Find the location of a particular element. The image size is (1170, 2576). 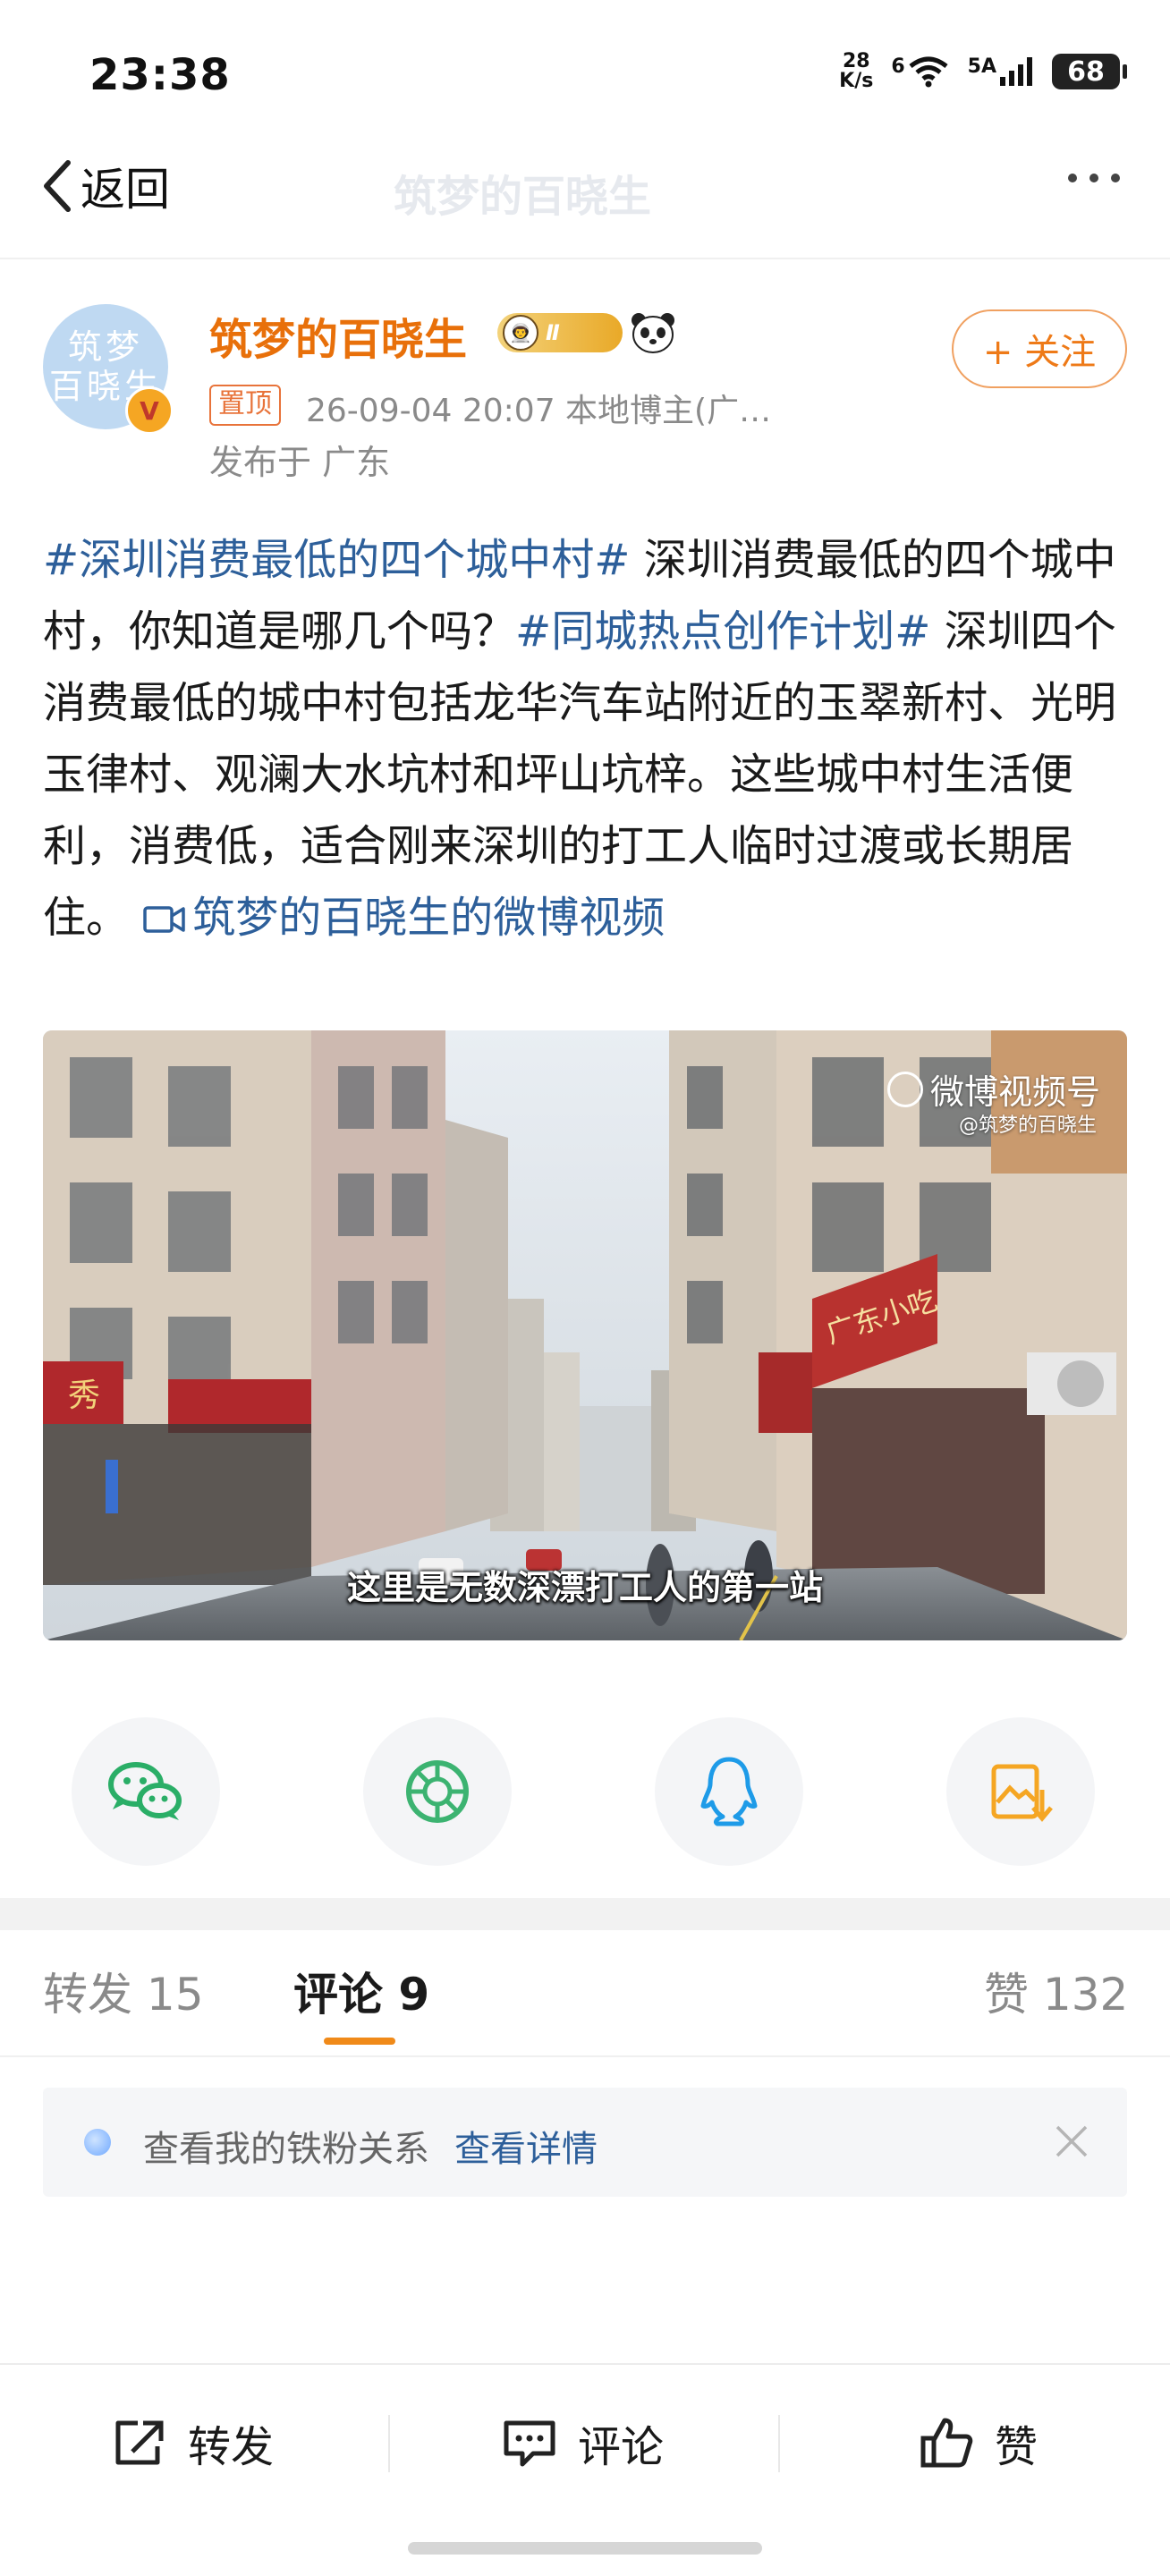

signal-label: 5A is located at coordinates (981, 66).